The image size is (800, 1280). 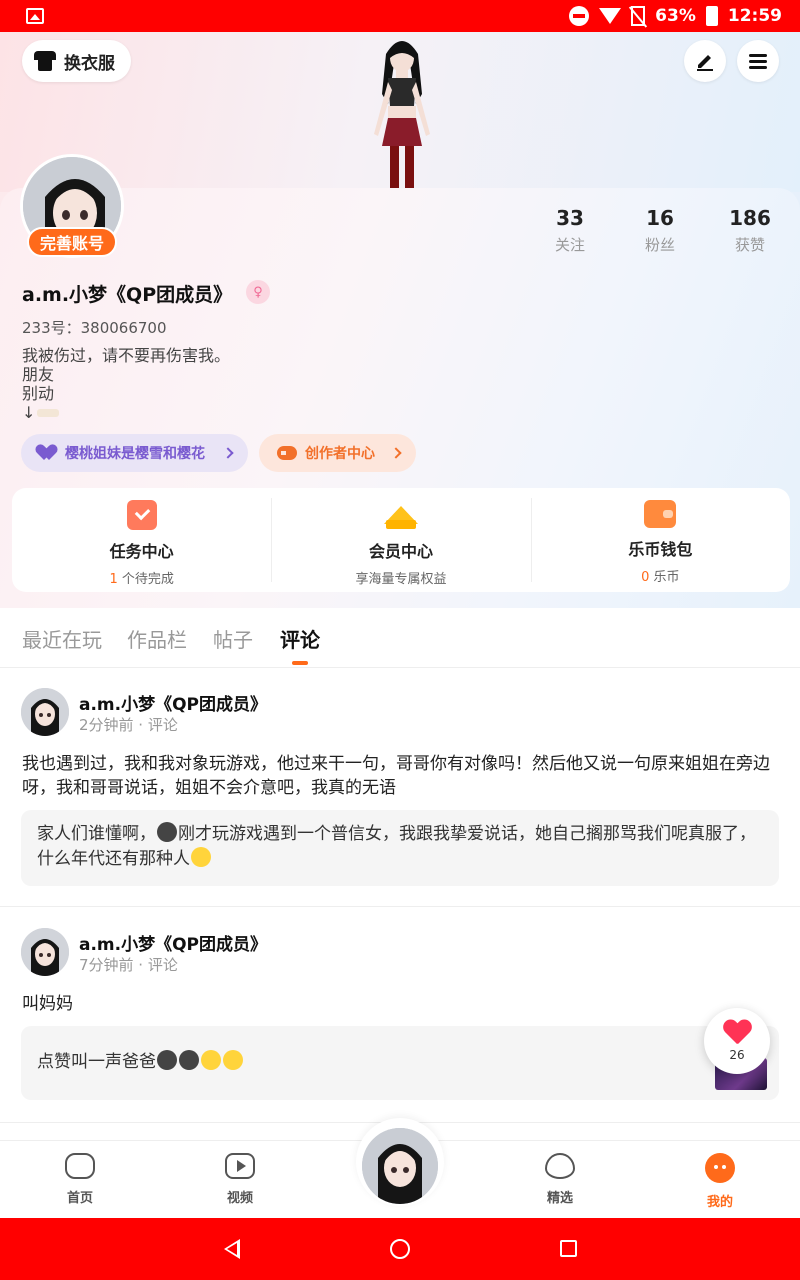 I want to click on post-meta: 7分钟前 · 评论, so click(x=128, y=965).